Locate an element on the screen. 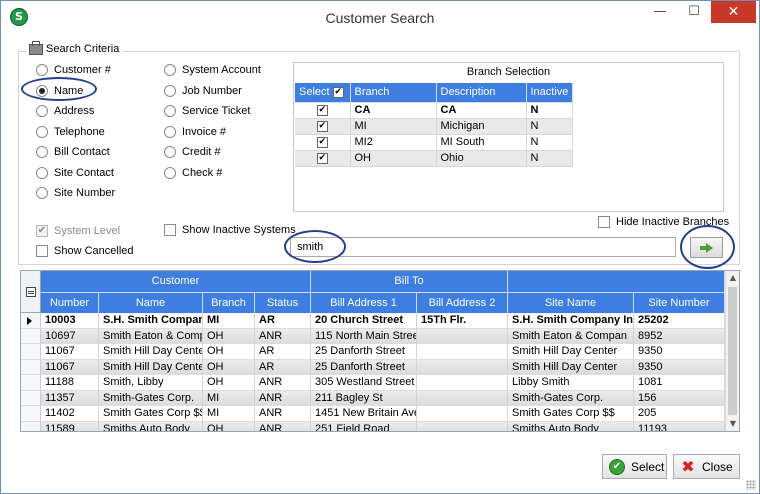 The height and width of the screenshot is (494, 760). hide-inactive-branches-checkbox: Hide Inactive Branches is located at coordinates (663, 222).